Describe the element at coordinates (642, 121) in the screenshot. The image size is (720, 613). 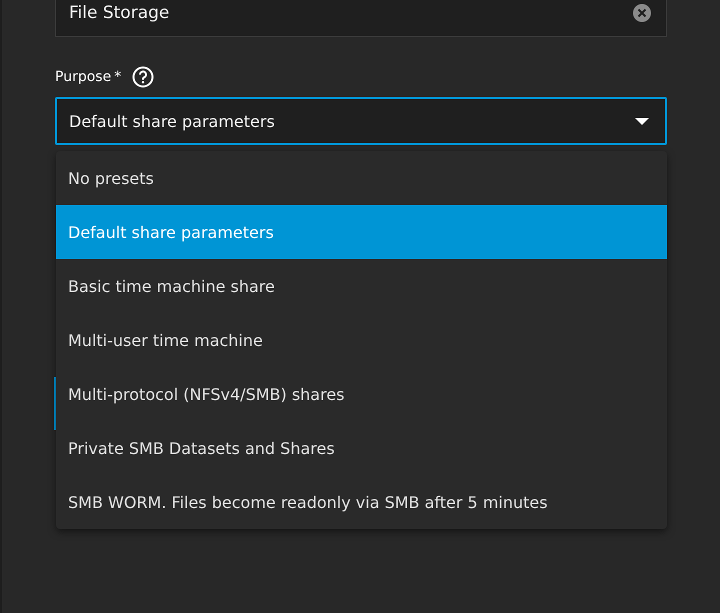
I see `caret-icon` at that location.